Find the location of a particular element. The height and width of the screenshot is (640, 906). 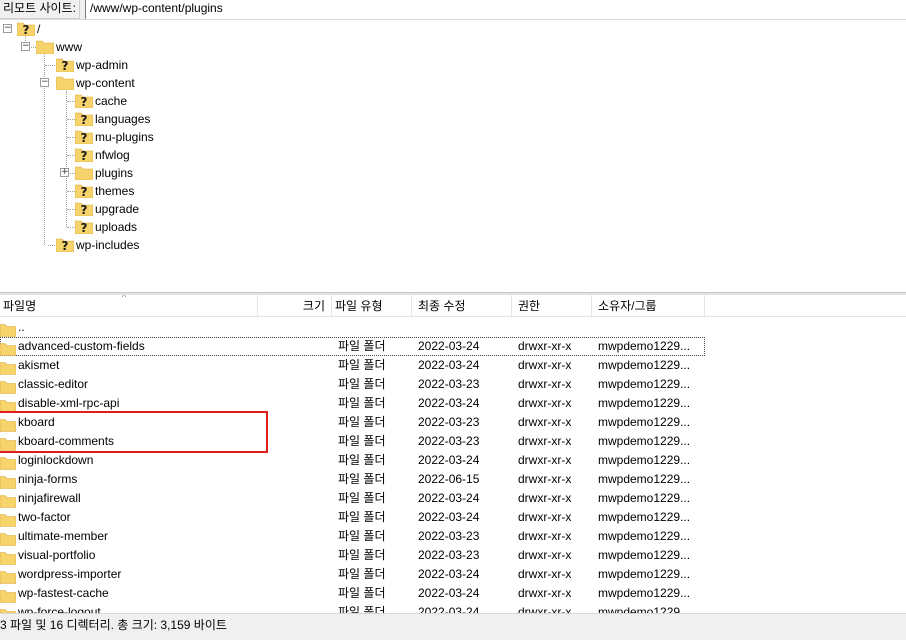

sort-ascending-icon: ^ is located at coordinates (124, 298).